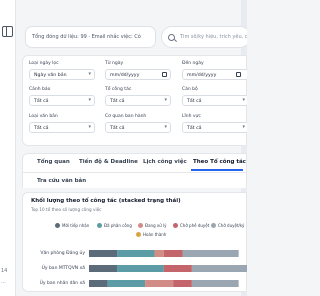 Image resolution: width=320 pixels, height=296 pixels. Describe the element at coordinates (44, 63) in the screenshot. I see `filter-label-loai-ngay-loc: Loại ngày lọc` at that location.